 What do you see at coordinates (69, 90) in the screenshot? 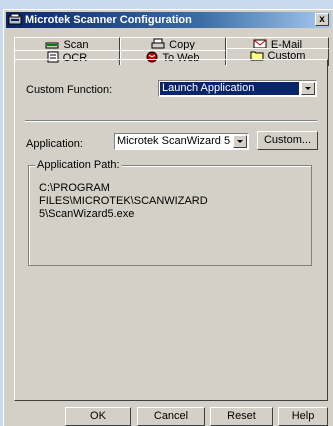
I see `custom-function-label: Custom Function:` at bounding box center [69, 90].